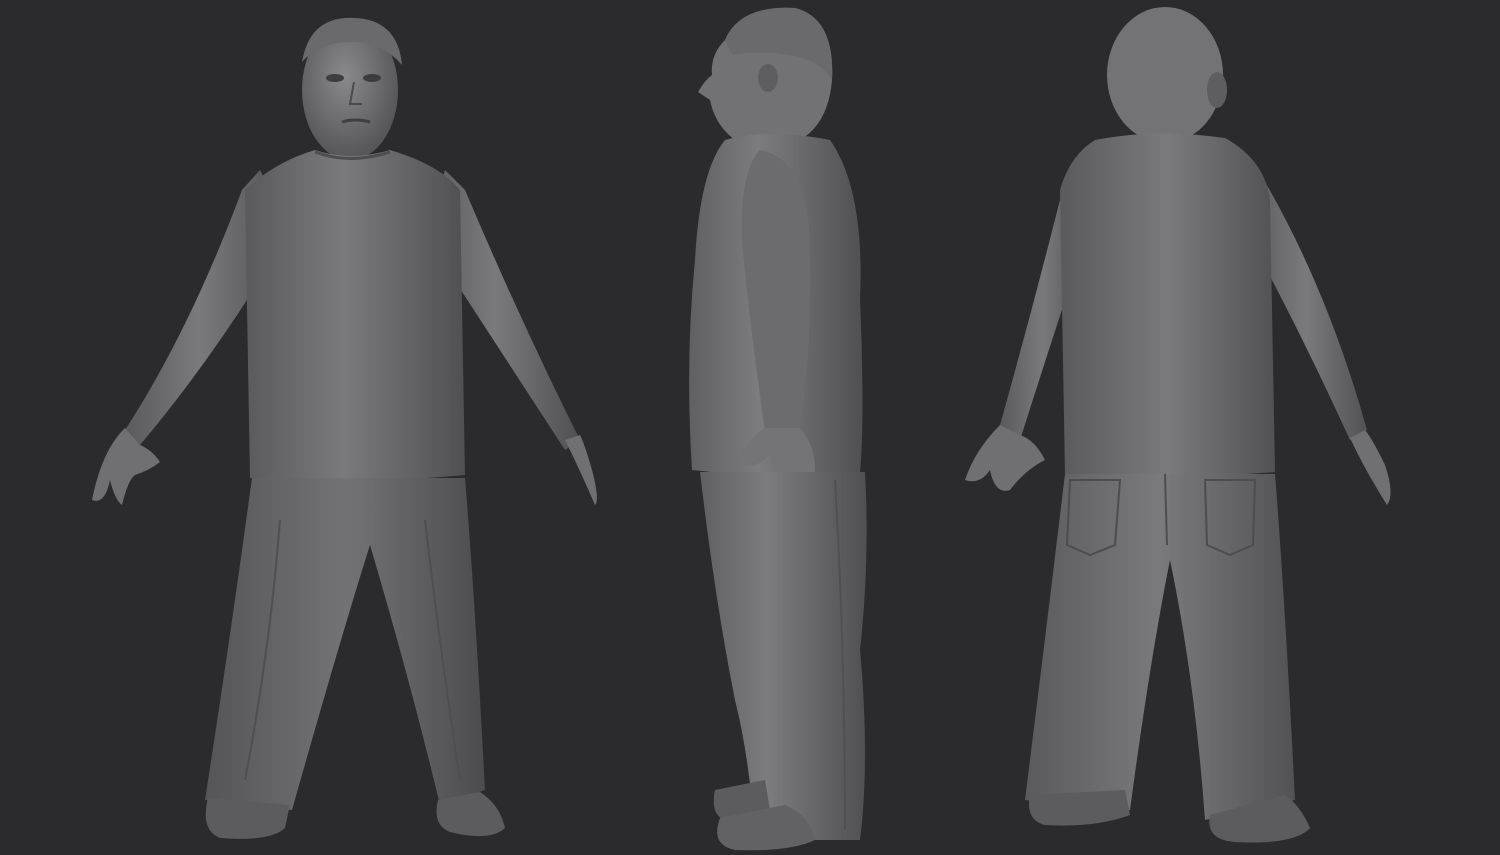 The width and height of the screenshot is (1500, 855). I want to click on pants, so click(345, 644).